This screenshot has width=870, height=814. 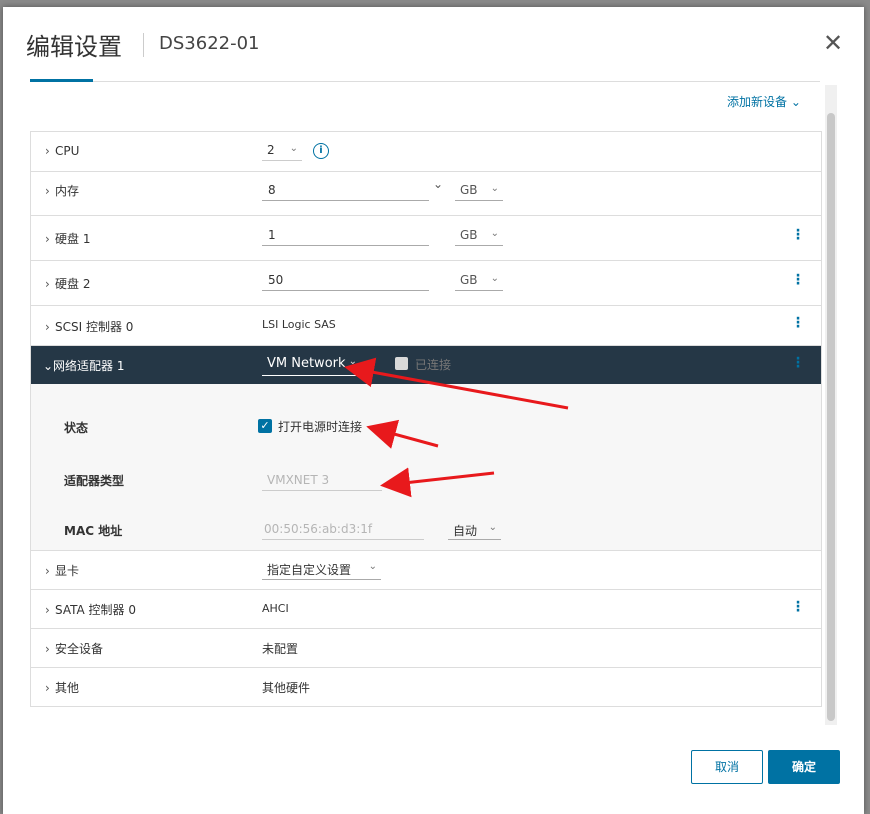 I want to click on title-separator, so click(x=143, y=45).